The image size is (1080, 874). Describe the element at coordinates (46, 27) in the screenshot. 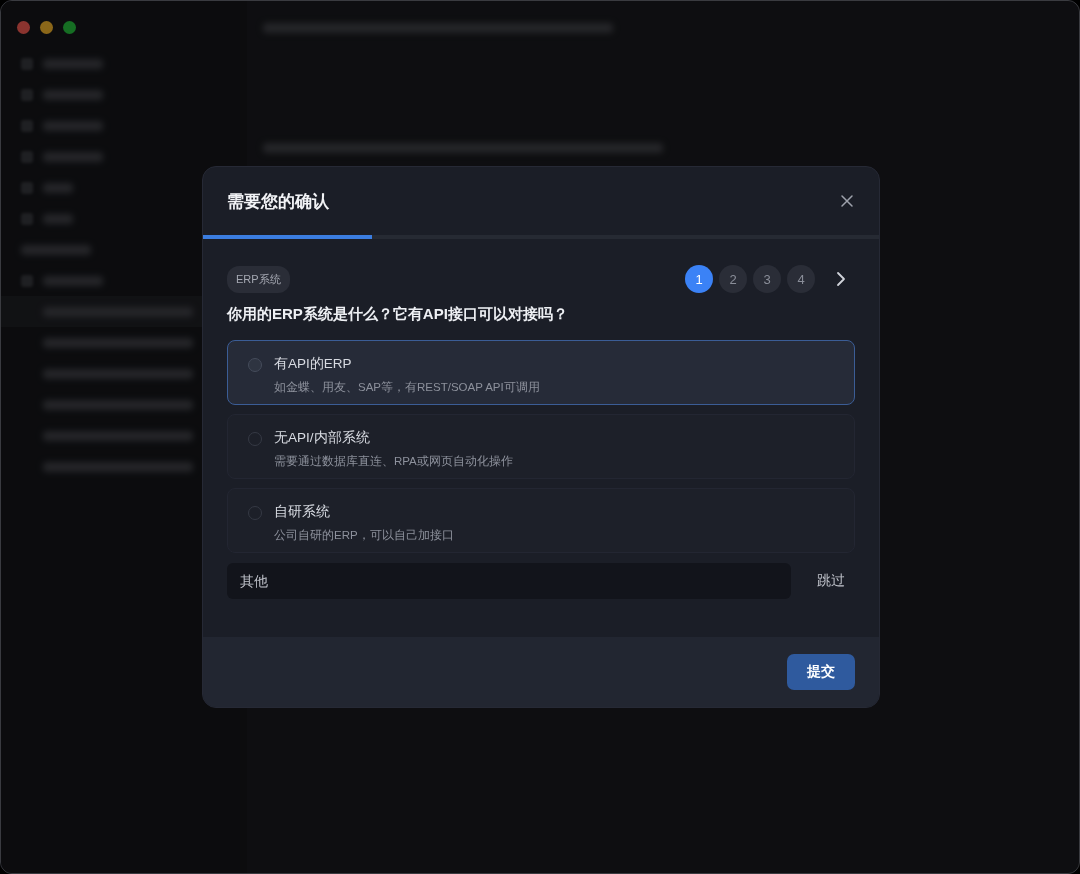

I see `minimize-window-icon` at that location.